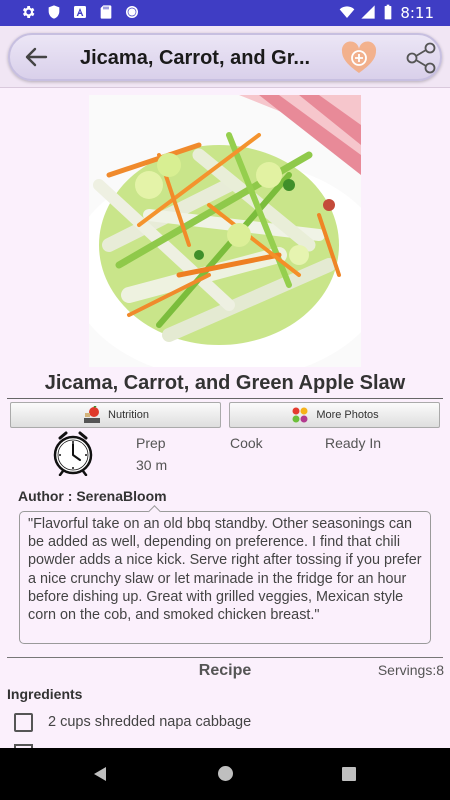  I want to click on apple-scale-icon, so click(92, 414).